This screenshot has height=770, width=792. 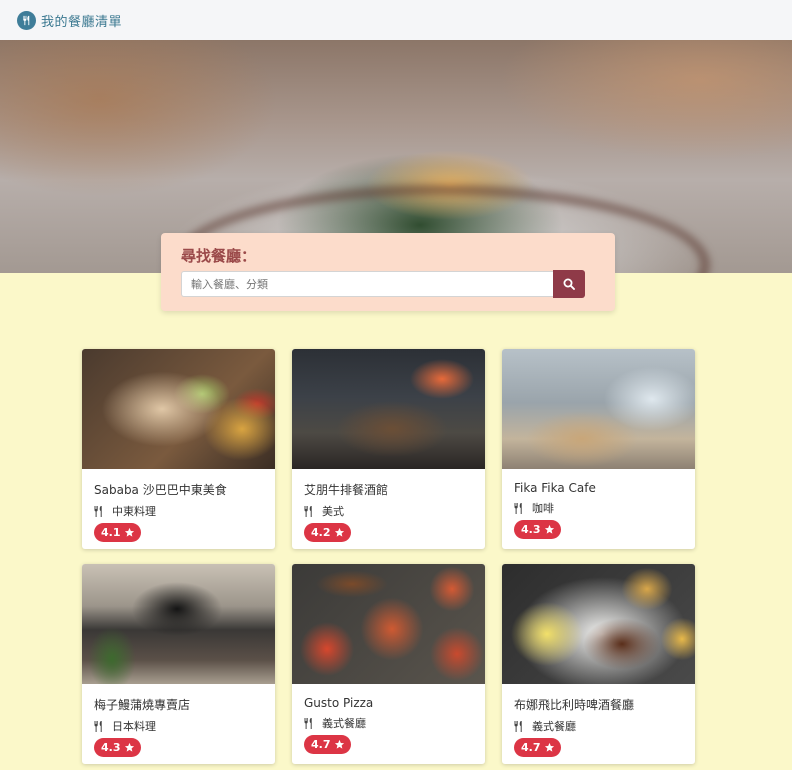 What do you see at coordinates (178, 511) in the screenshot?
I see `restaurant-category: 中東料理` at bounding box center [178, 511].